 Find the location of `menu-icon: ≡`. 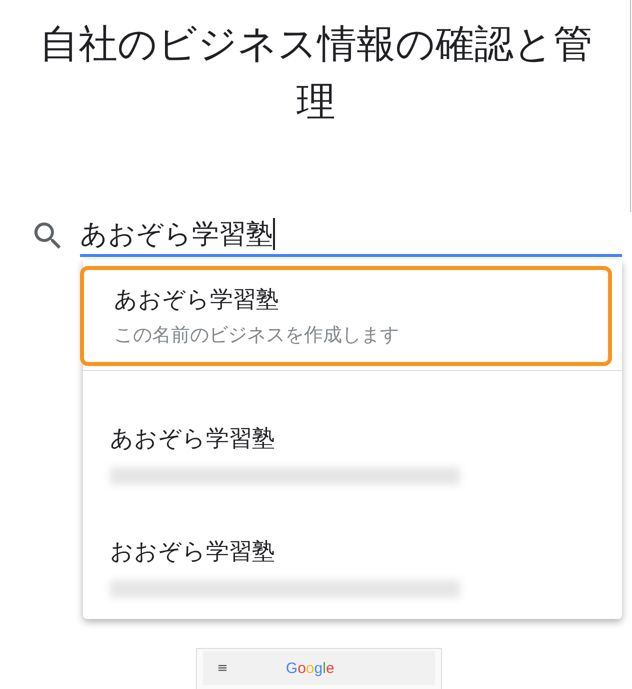

menu-icon: ≡ is located at coordinates (222, 668).